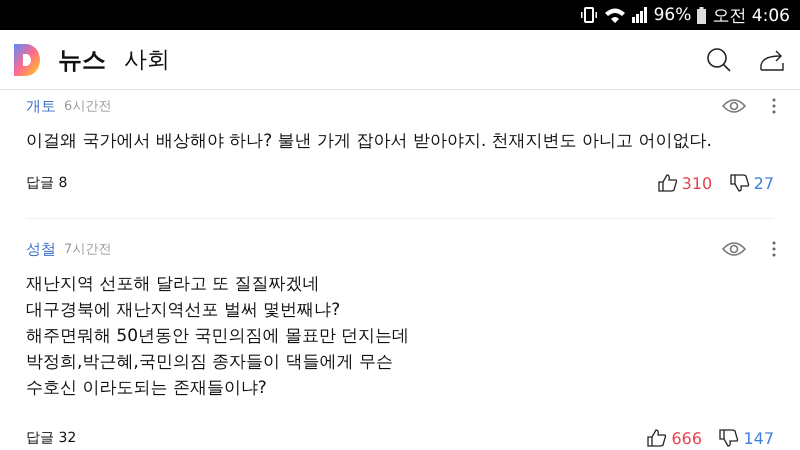 This screenshot has width=800, height=450. What do you see at coordinates (640, 15) in the screenshot?
I see `signal-icon` at bounding box center [640, 15].